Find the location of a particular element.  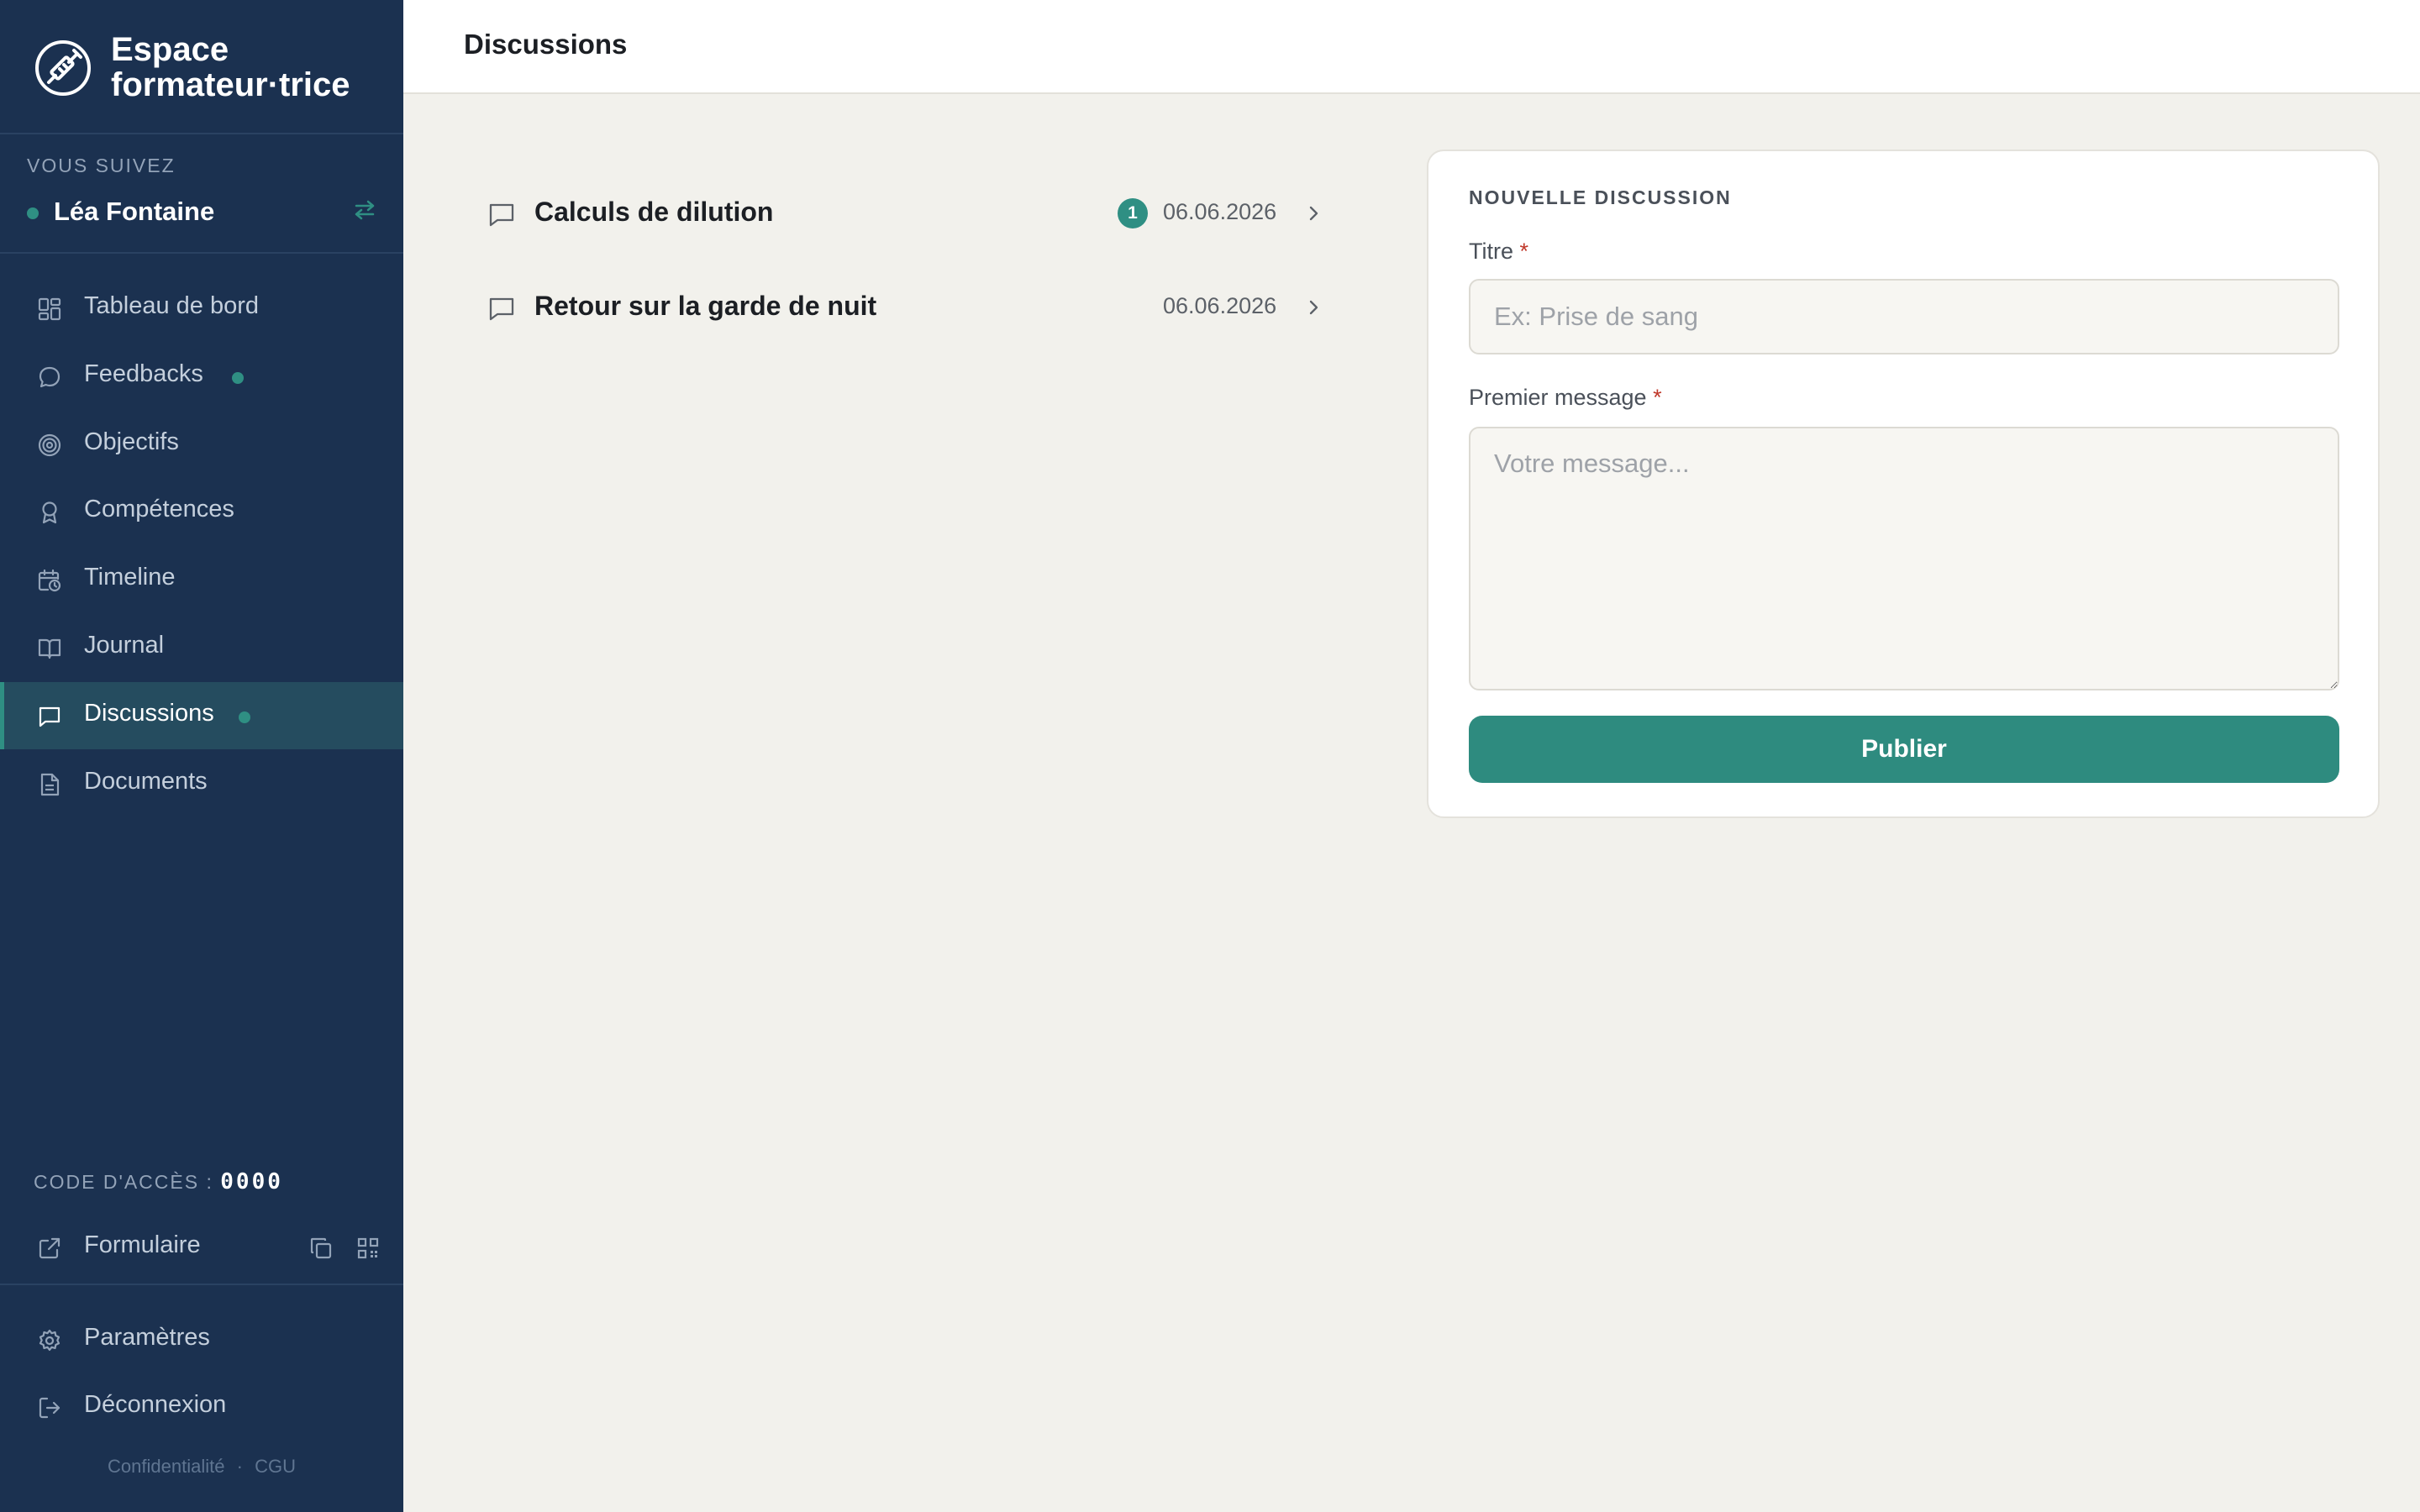

access-code: CODE D'ACCÈS : 0000 is located at coordinates (158, 1181).